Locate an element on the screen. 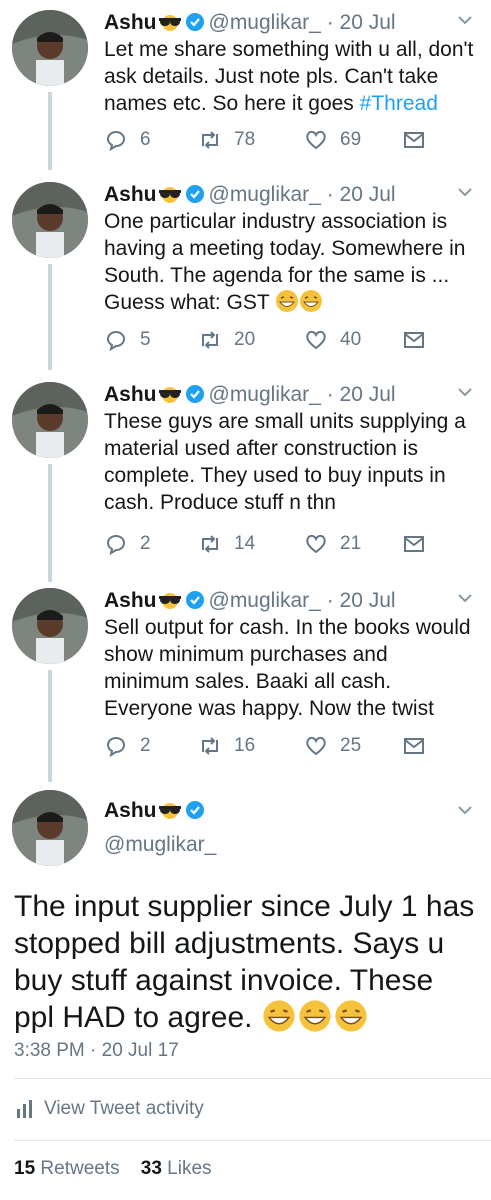 This screenshot has height=1200, width=491. action-bar: 5 20 40 is located at coordinates (274, 341).